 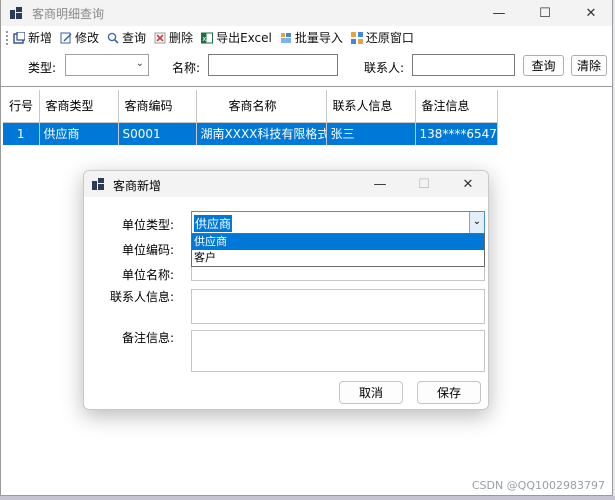 I want to click on unit-type-select: 供应商 ⌄, so click(x=338, y=222).